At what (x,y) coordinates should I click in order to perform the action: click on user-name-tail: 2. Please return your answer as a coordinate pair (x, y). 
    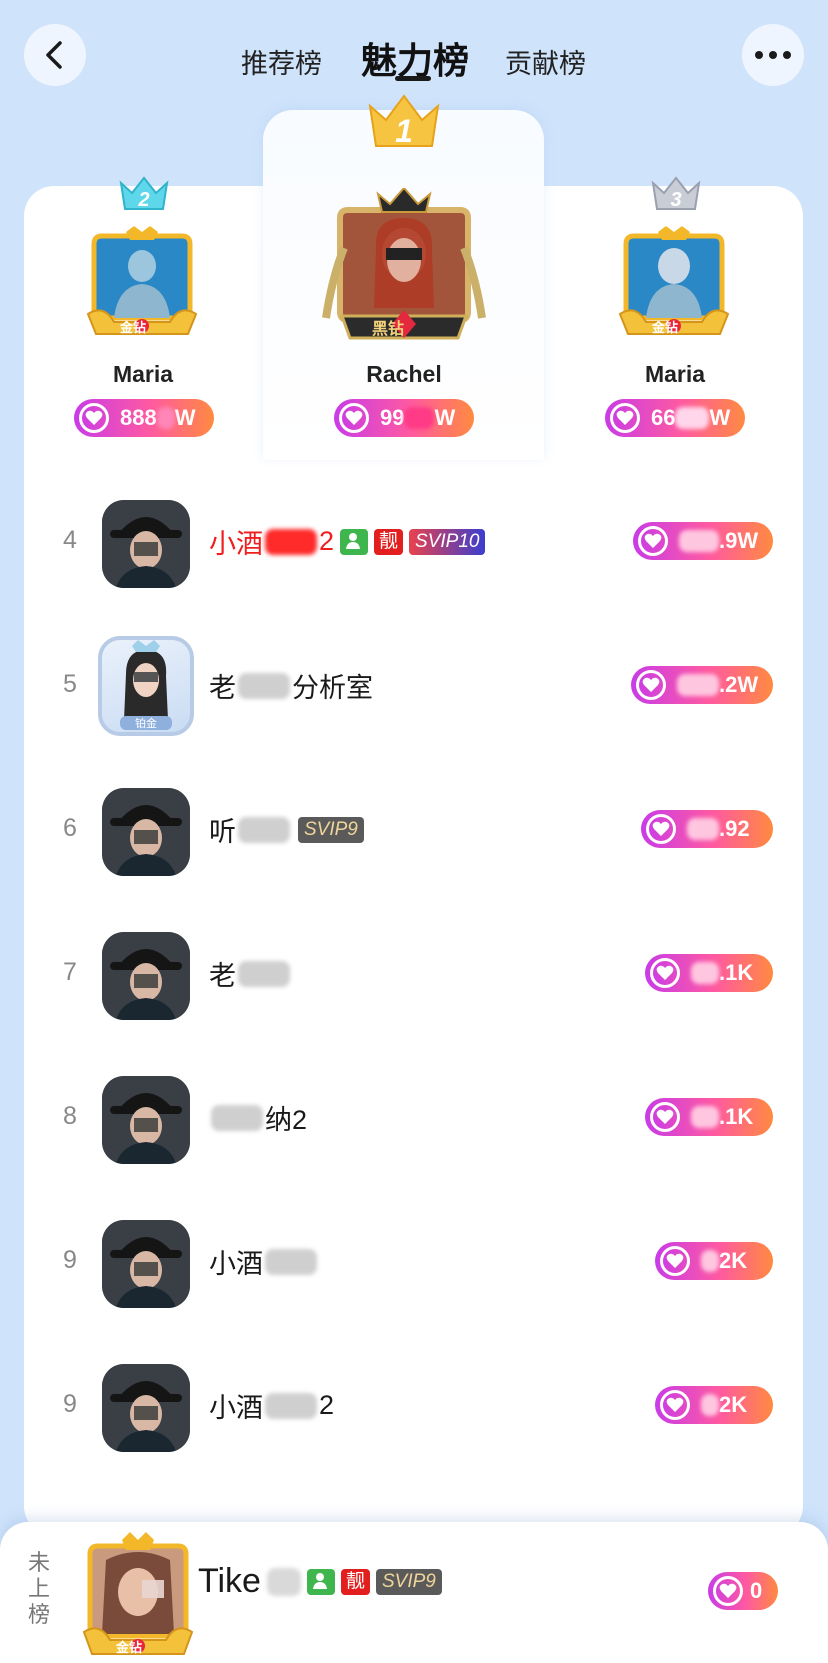
    Looking at the image, I should click on (327, 541).